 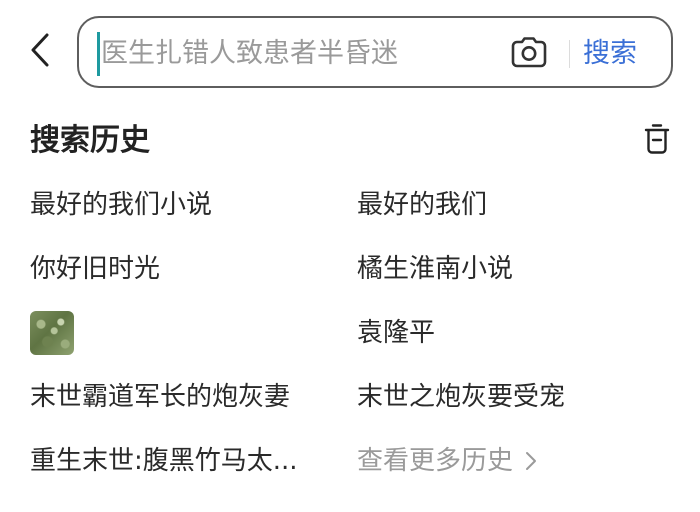 I want to click on chevron-left-icon, so click(x=40, y=52).